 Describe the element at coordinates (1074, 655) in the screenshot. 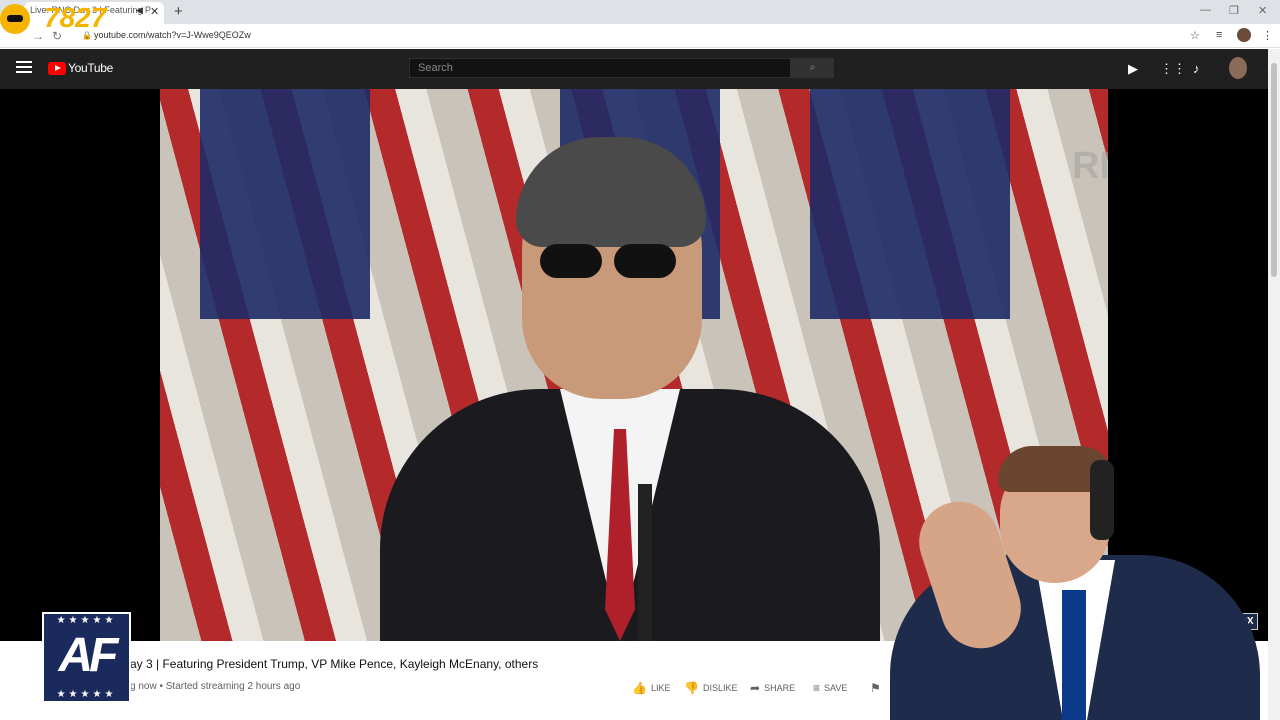

I see `streamer-tie` at that location.